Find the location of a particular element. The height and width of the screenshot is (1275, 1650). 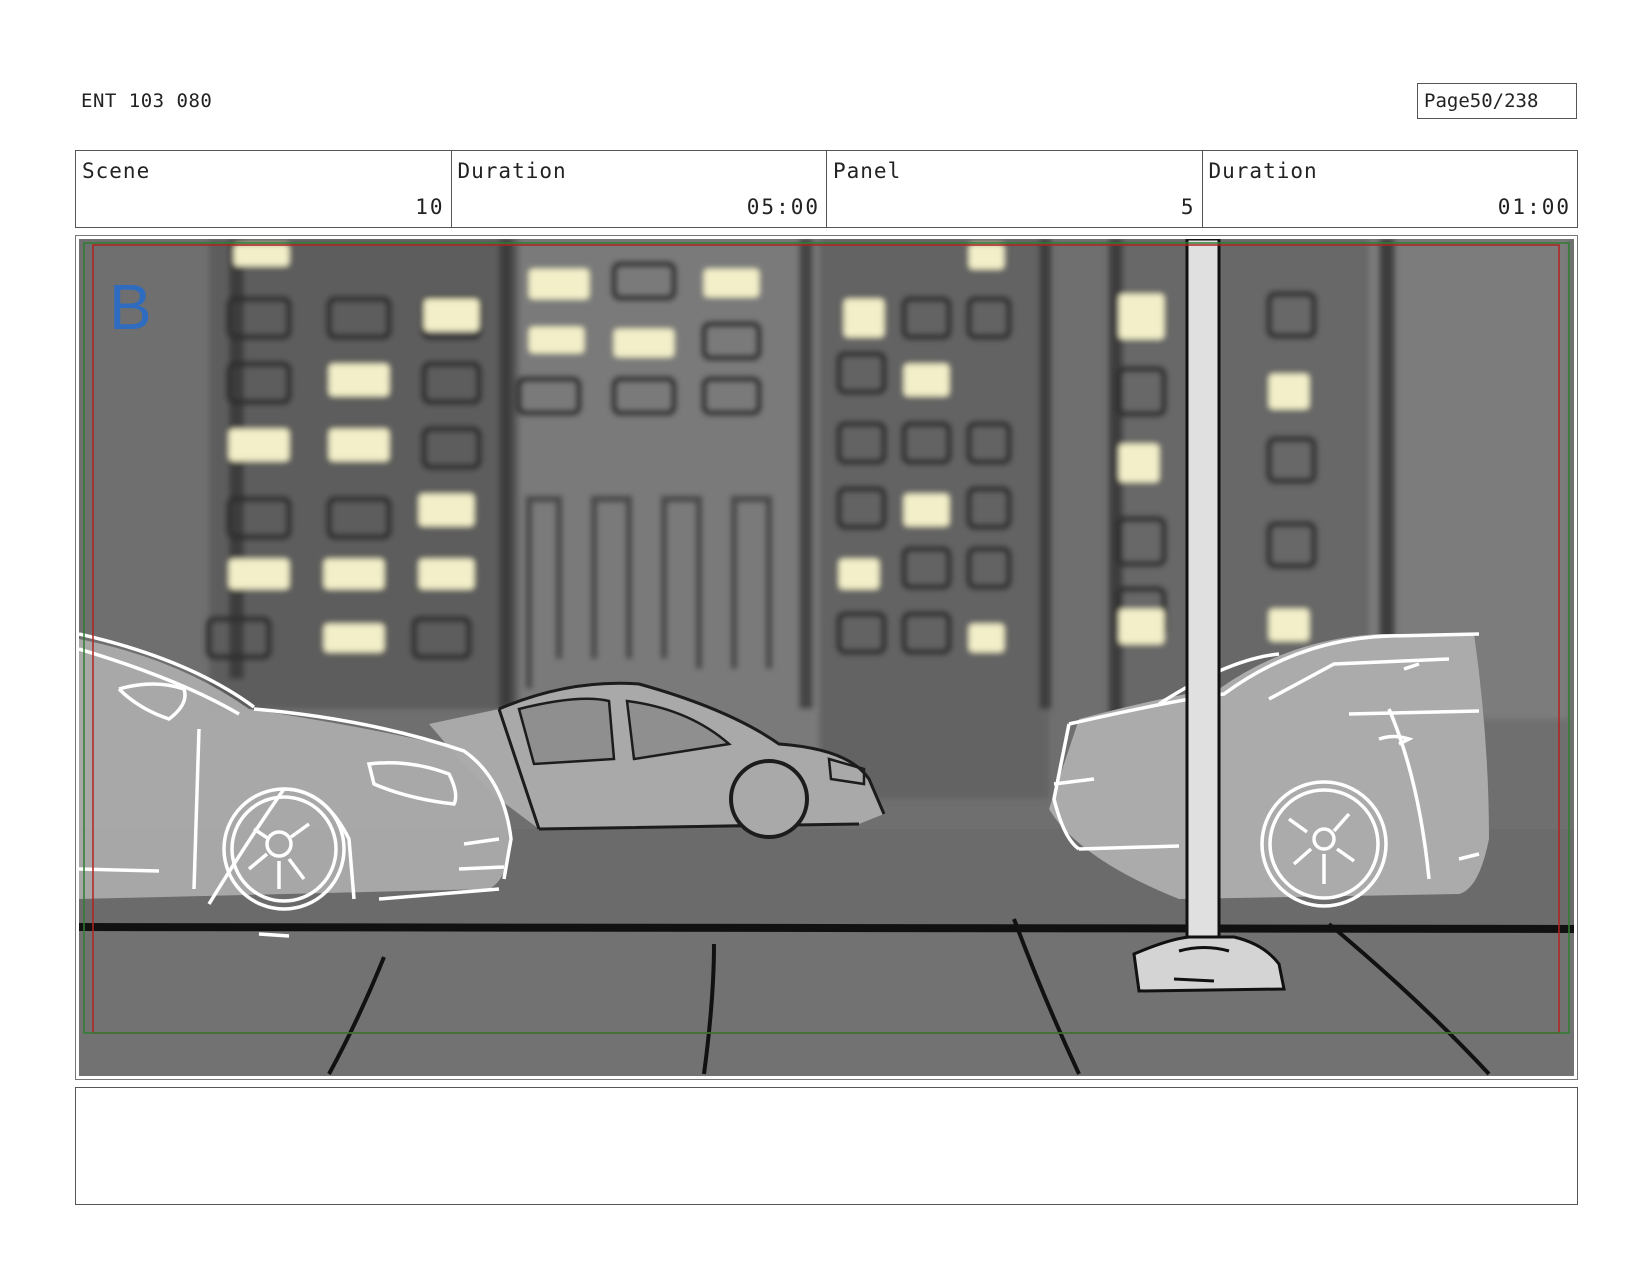

page-indicator: Page 50/238 is located at coordinates (1497, 101).